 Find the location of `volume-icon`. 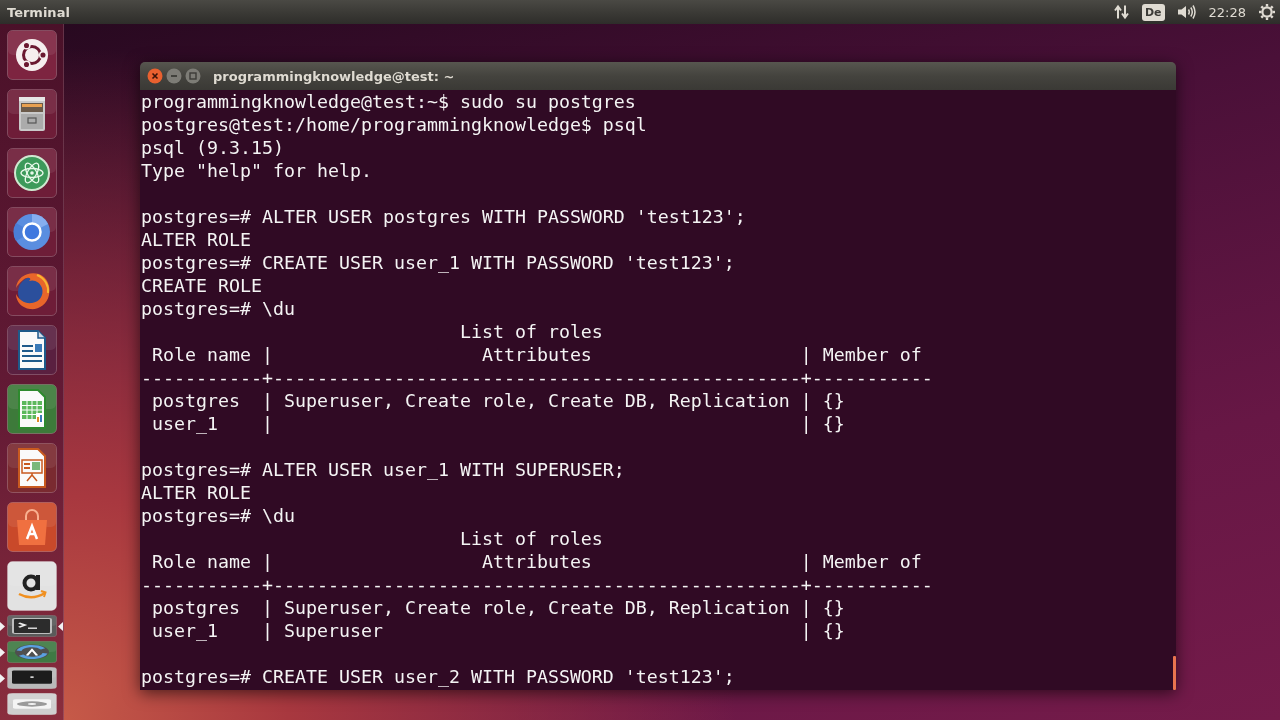

volume-icon is located at coordinates (1186, 12).